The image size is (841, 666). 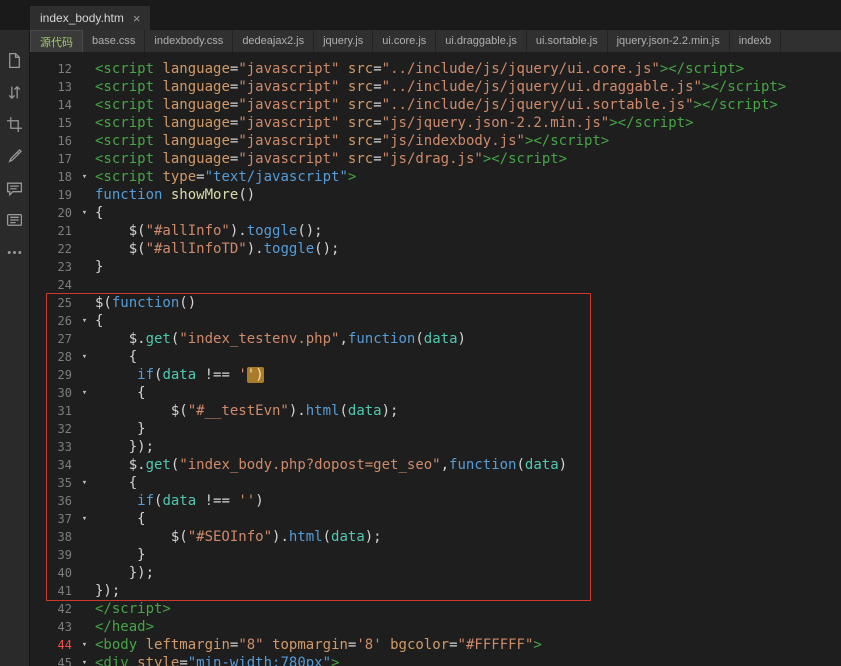 I want to click on code-line-35: 35 ▾ {, so click(x=435, y=483).